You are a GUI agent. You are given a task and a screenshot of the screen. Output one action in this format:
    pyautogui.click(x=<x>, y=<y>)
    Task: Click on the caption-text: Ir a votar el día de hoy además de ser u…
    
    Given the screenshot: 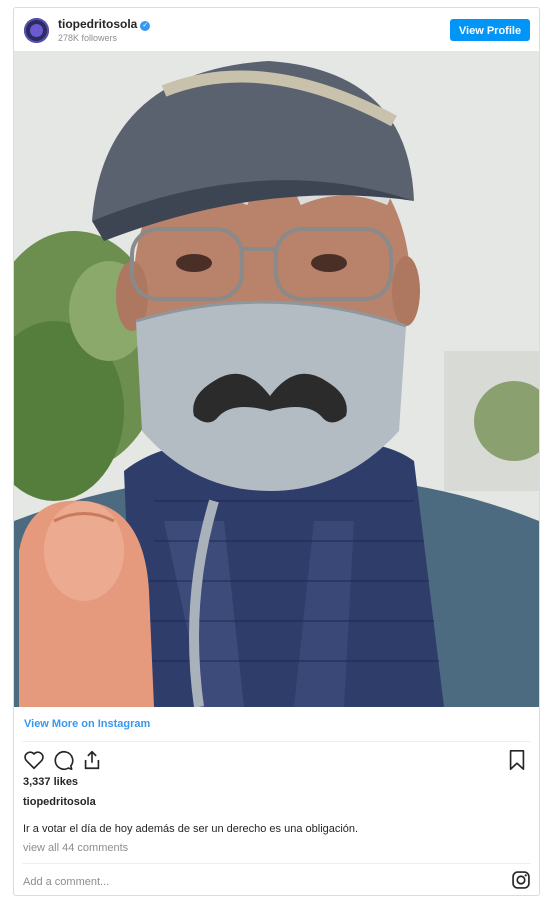 What is the action you would take?
    pyautogui.click(x=191, y=829)
    